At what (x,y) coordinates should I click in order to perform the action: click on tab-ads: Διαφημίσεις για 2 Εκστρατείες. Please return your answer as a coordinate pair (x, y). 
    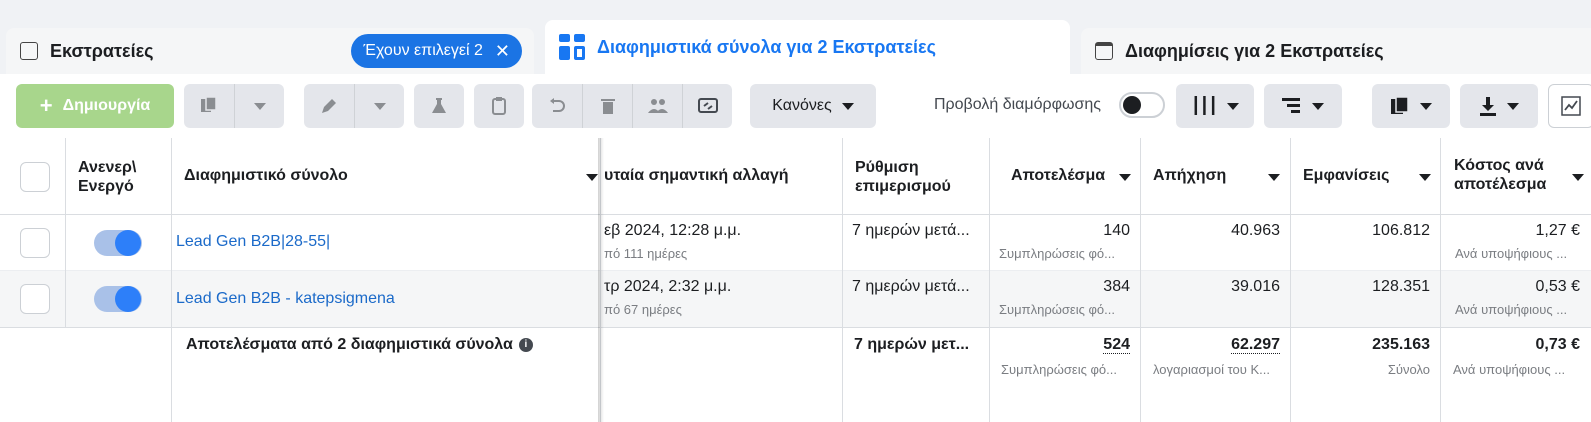
    Looking at the image, I should click on (1336, 51).